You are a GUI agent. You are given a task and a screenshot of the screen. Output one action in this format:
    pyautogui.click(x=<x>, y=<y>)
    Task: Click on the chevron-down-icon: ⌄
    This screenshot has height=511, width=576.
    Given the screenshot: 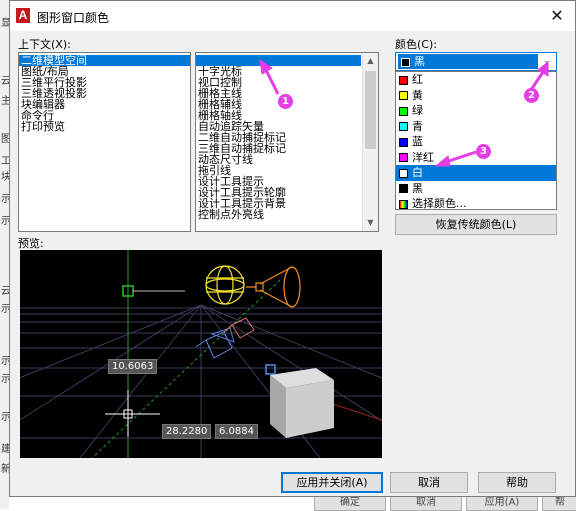 What is the action you would take?
    pyautogui.click(x=547, y=61)
    